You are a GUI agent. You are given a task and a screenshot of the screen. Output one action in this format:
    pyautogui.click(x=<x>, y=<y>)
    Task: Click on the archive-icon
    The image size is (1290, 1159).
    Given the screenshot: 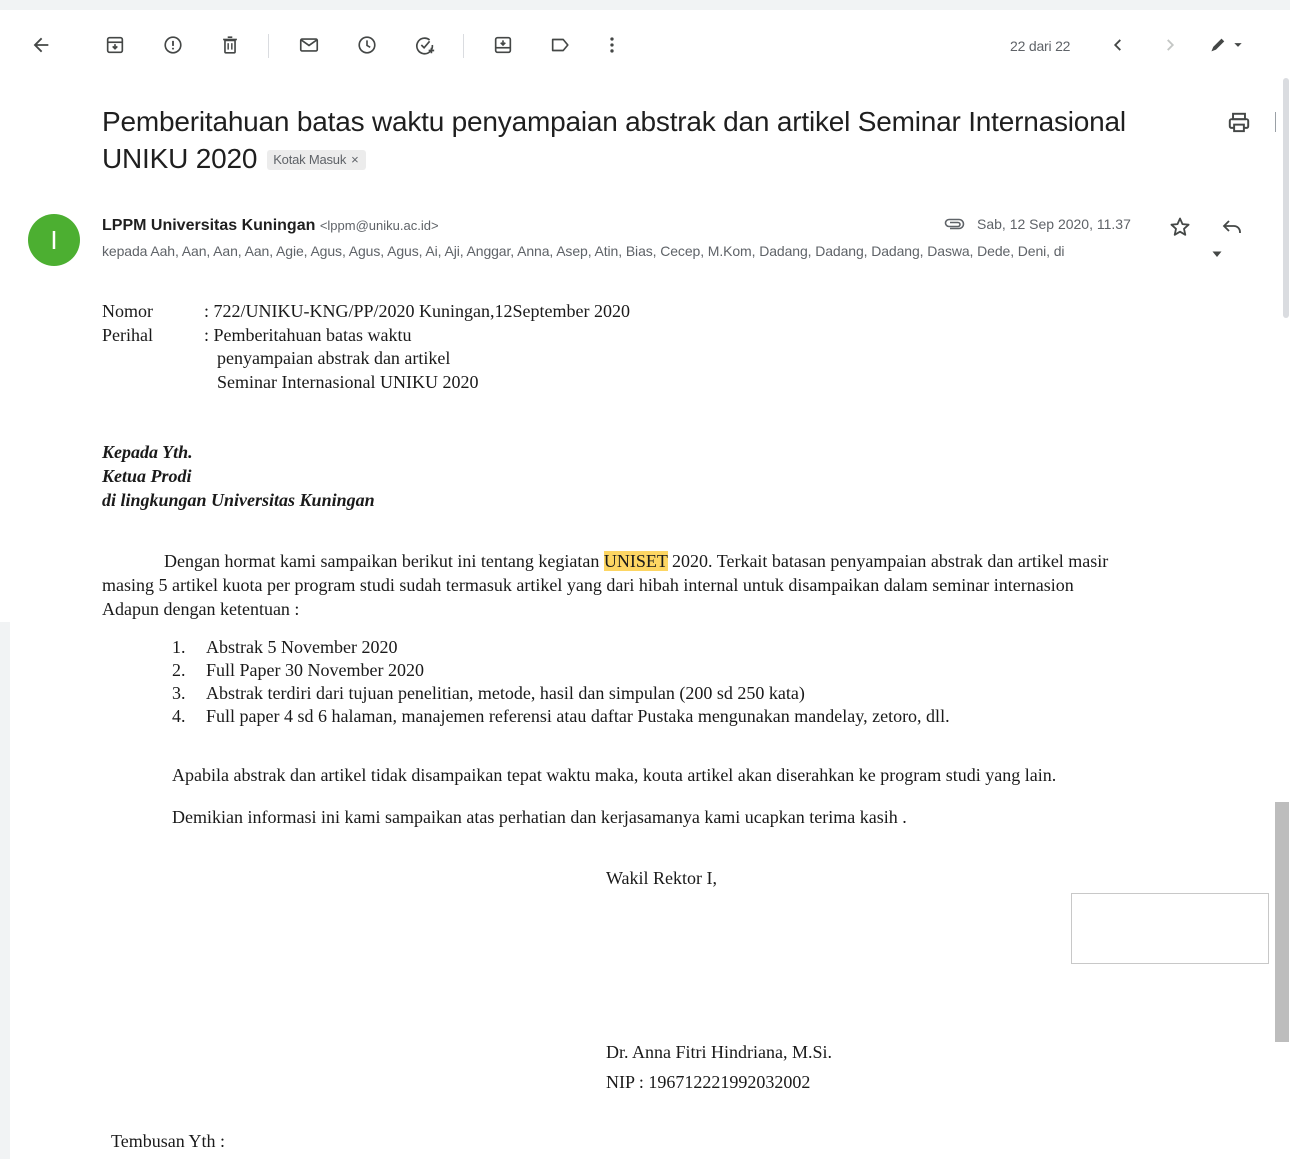 What is the action you would take?
    pyautogui.click(x=115, y=45)
    